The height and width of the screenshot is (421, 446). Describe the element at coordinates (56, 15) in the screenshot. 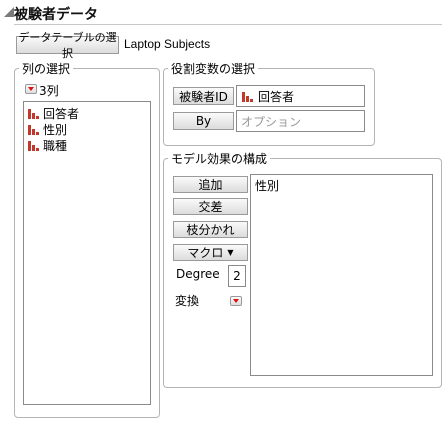

I see `page-title: 被験者データ` at that location.